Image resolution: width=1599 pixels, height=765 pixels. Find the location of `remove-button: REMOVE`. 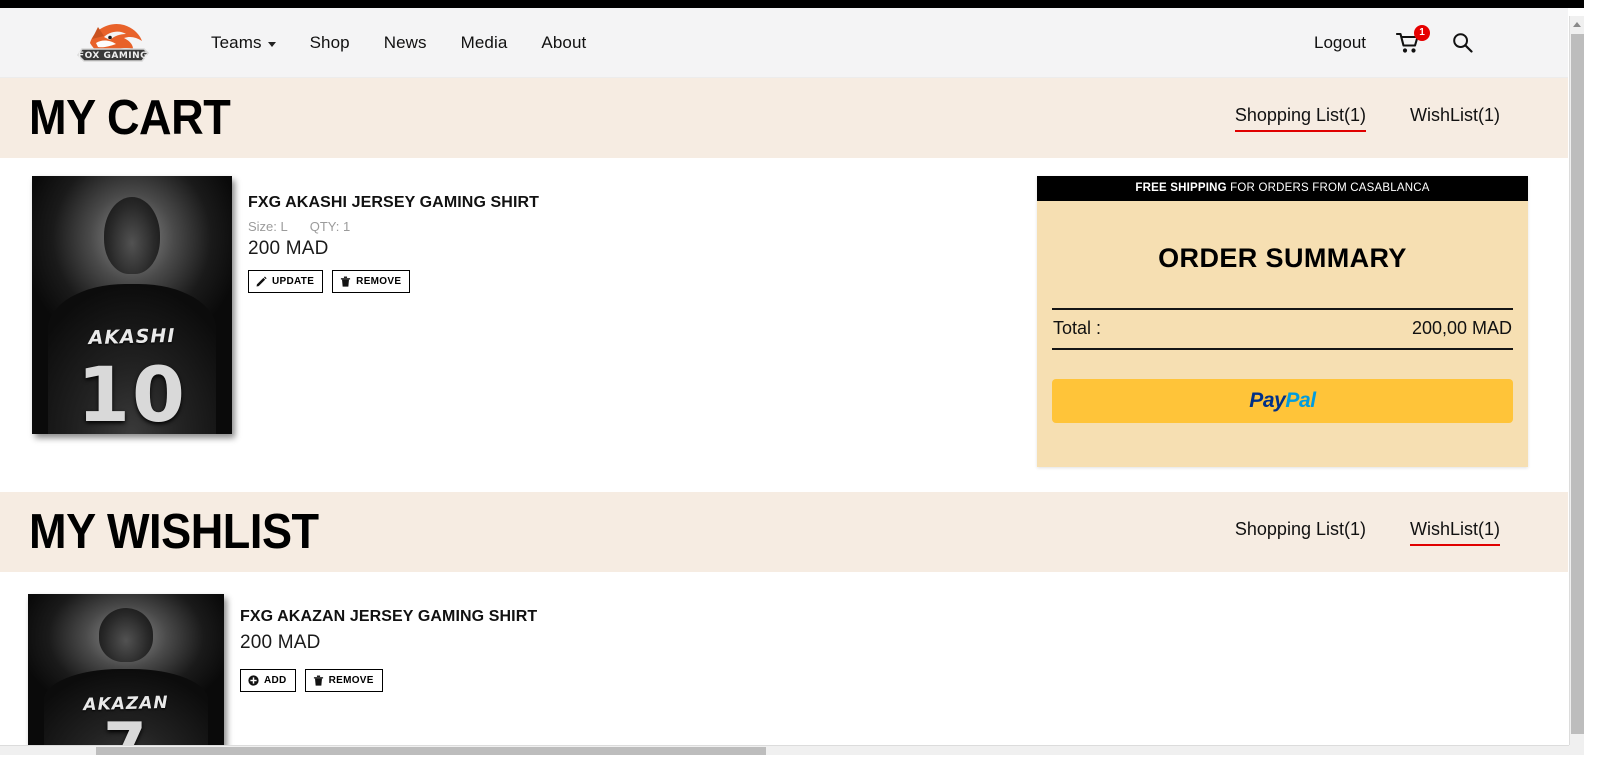

remove-button: REMOVE is located at coordinates (371, 281).